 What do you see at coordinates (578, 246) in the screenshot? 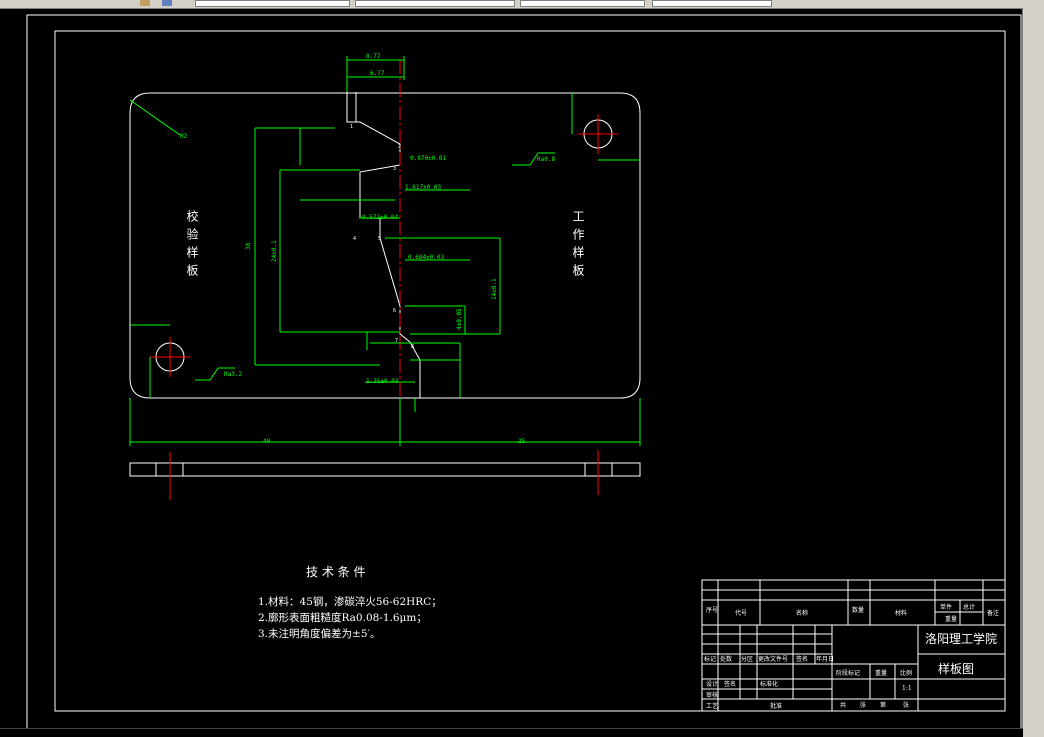
I see `right-plate-label: 工作样板` at bounding box center [578, 246].